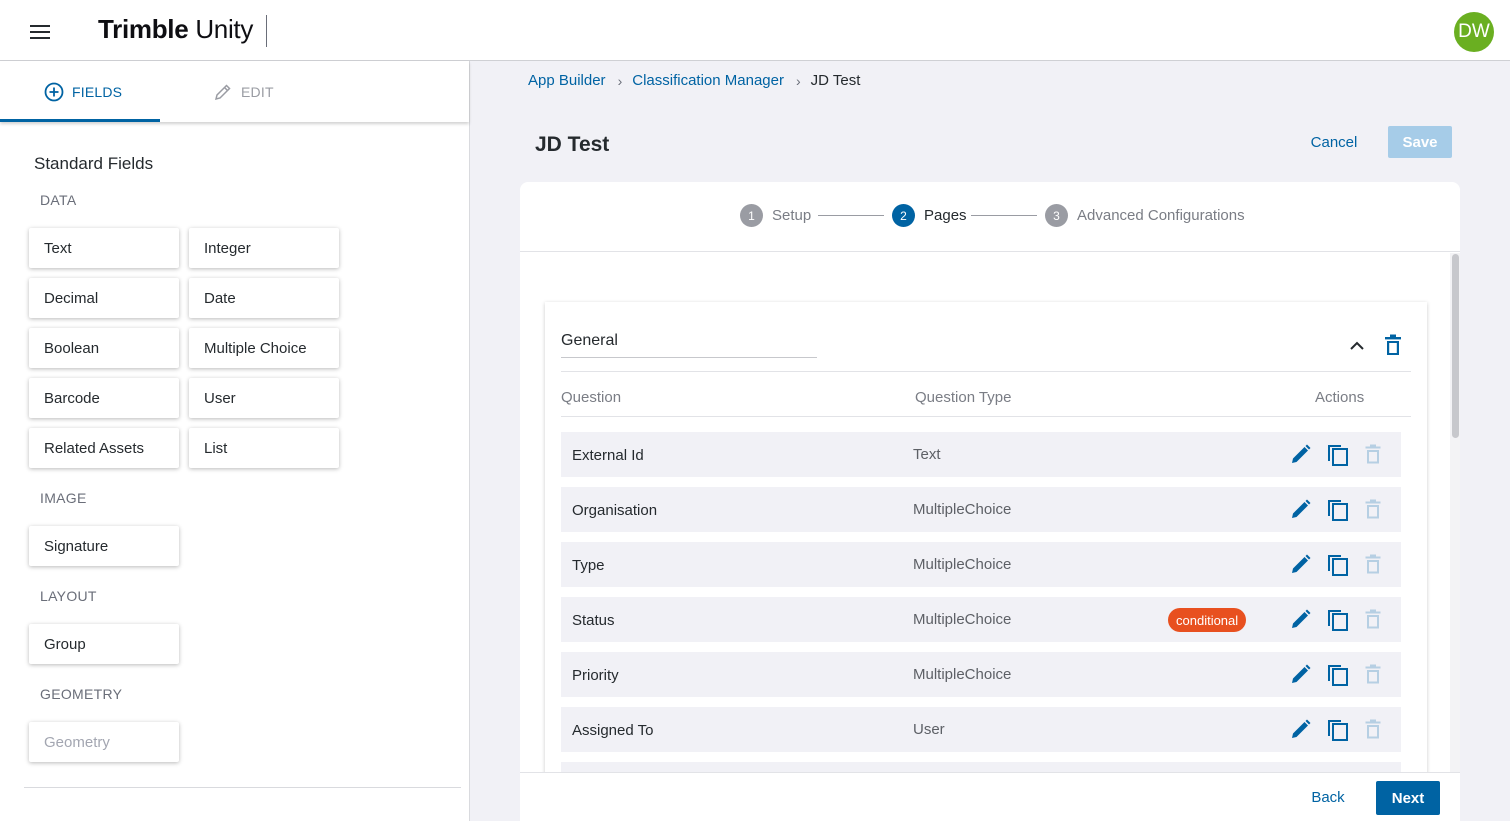  What do you see at coordinates (1455, 346) in the screenshot?
I see `scrollbar-thumb` at bounding box center [1455, 346].